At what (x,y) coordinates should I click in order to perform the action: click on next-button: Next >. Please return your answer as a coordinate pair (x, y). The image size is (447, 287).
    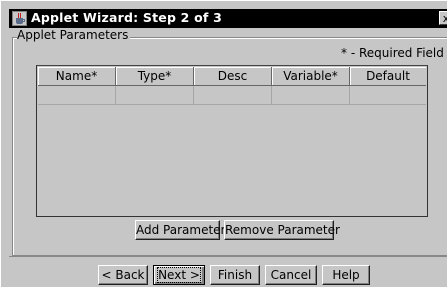
    Looking at the image, I should click on (179, 275).